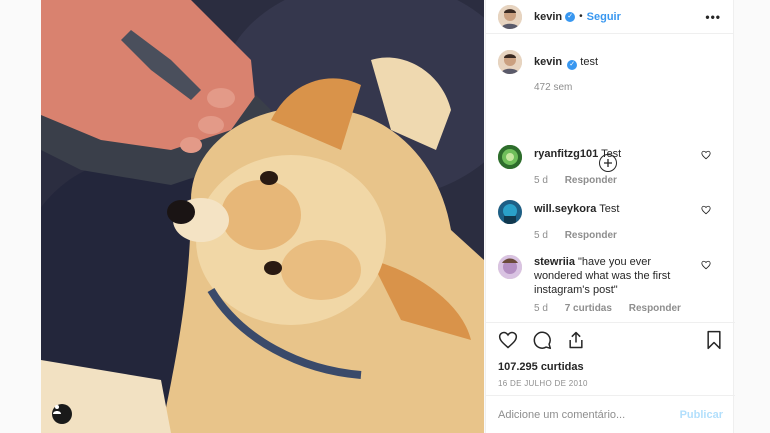 The image size is (770, 433). What do you see at coordinates (553, 87) in the screenshot?
I see `caption-age: 472 sem` at bounding box center [553, 87].